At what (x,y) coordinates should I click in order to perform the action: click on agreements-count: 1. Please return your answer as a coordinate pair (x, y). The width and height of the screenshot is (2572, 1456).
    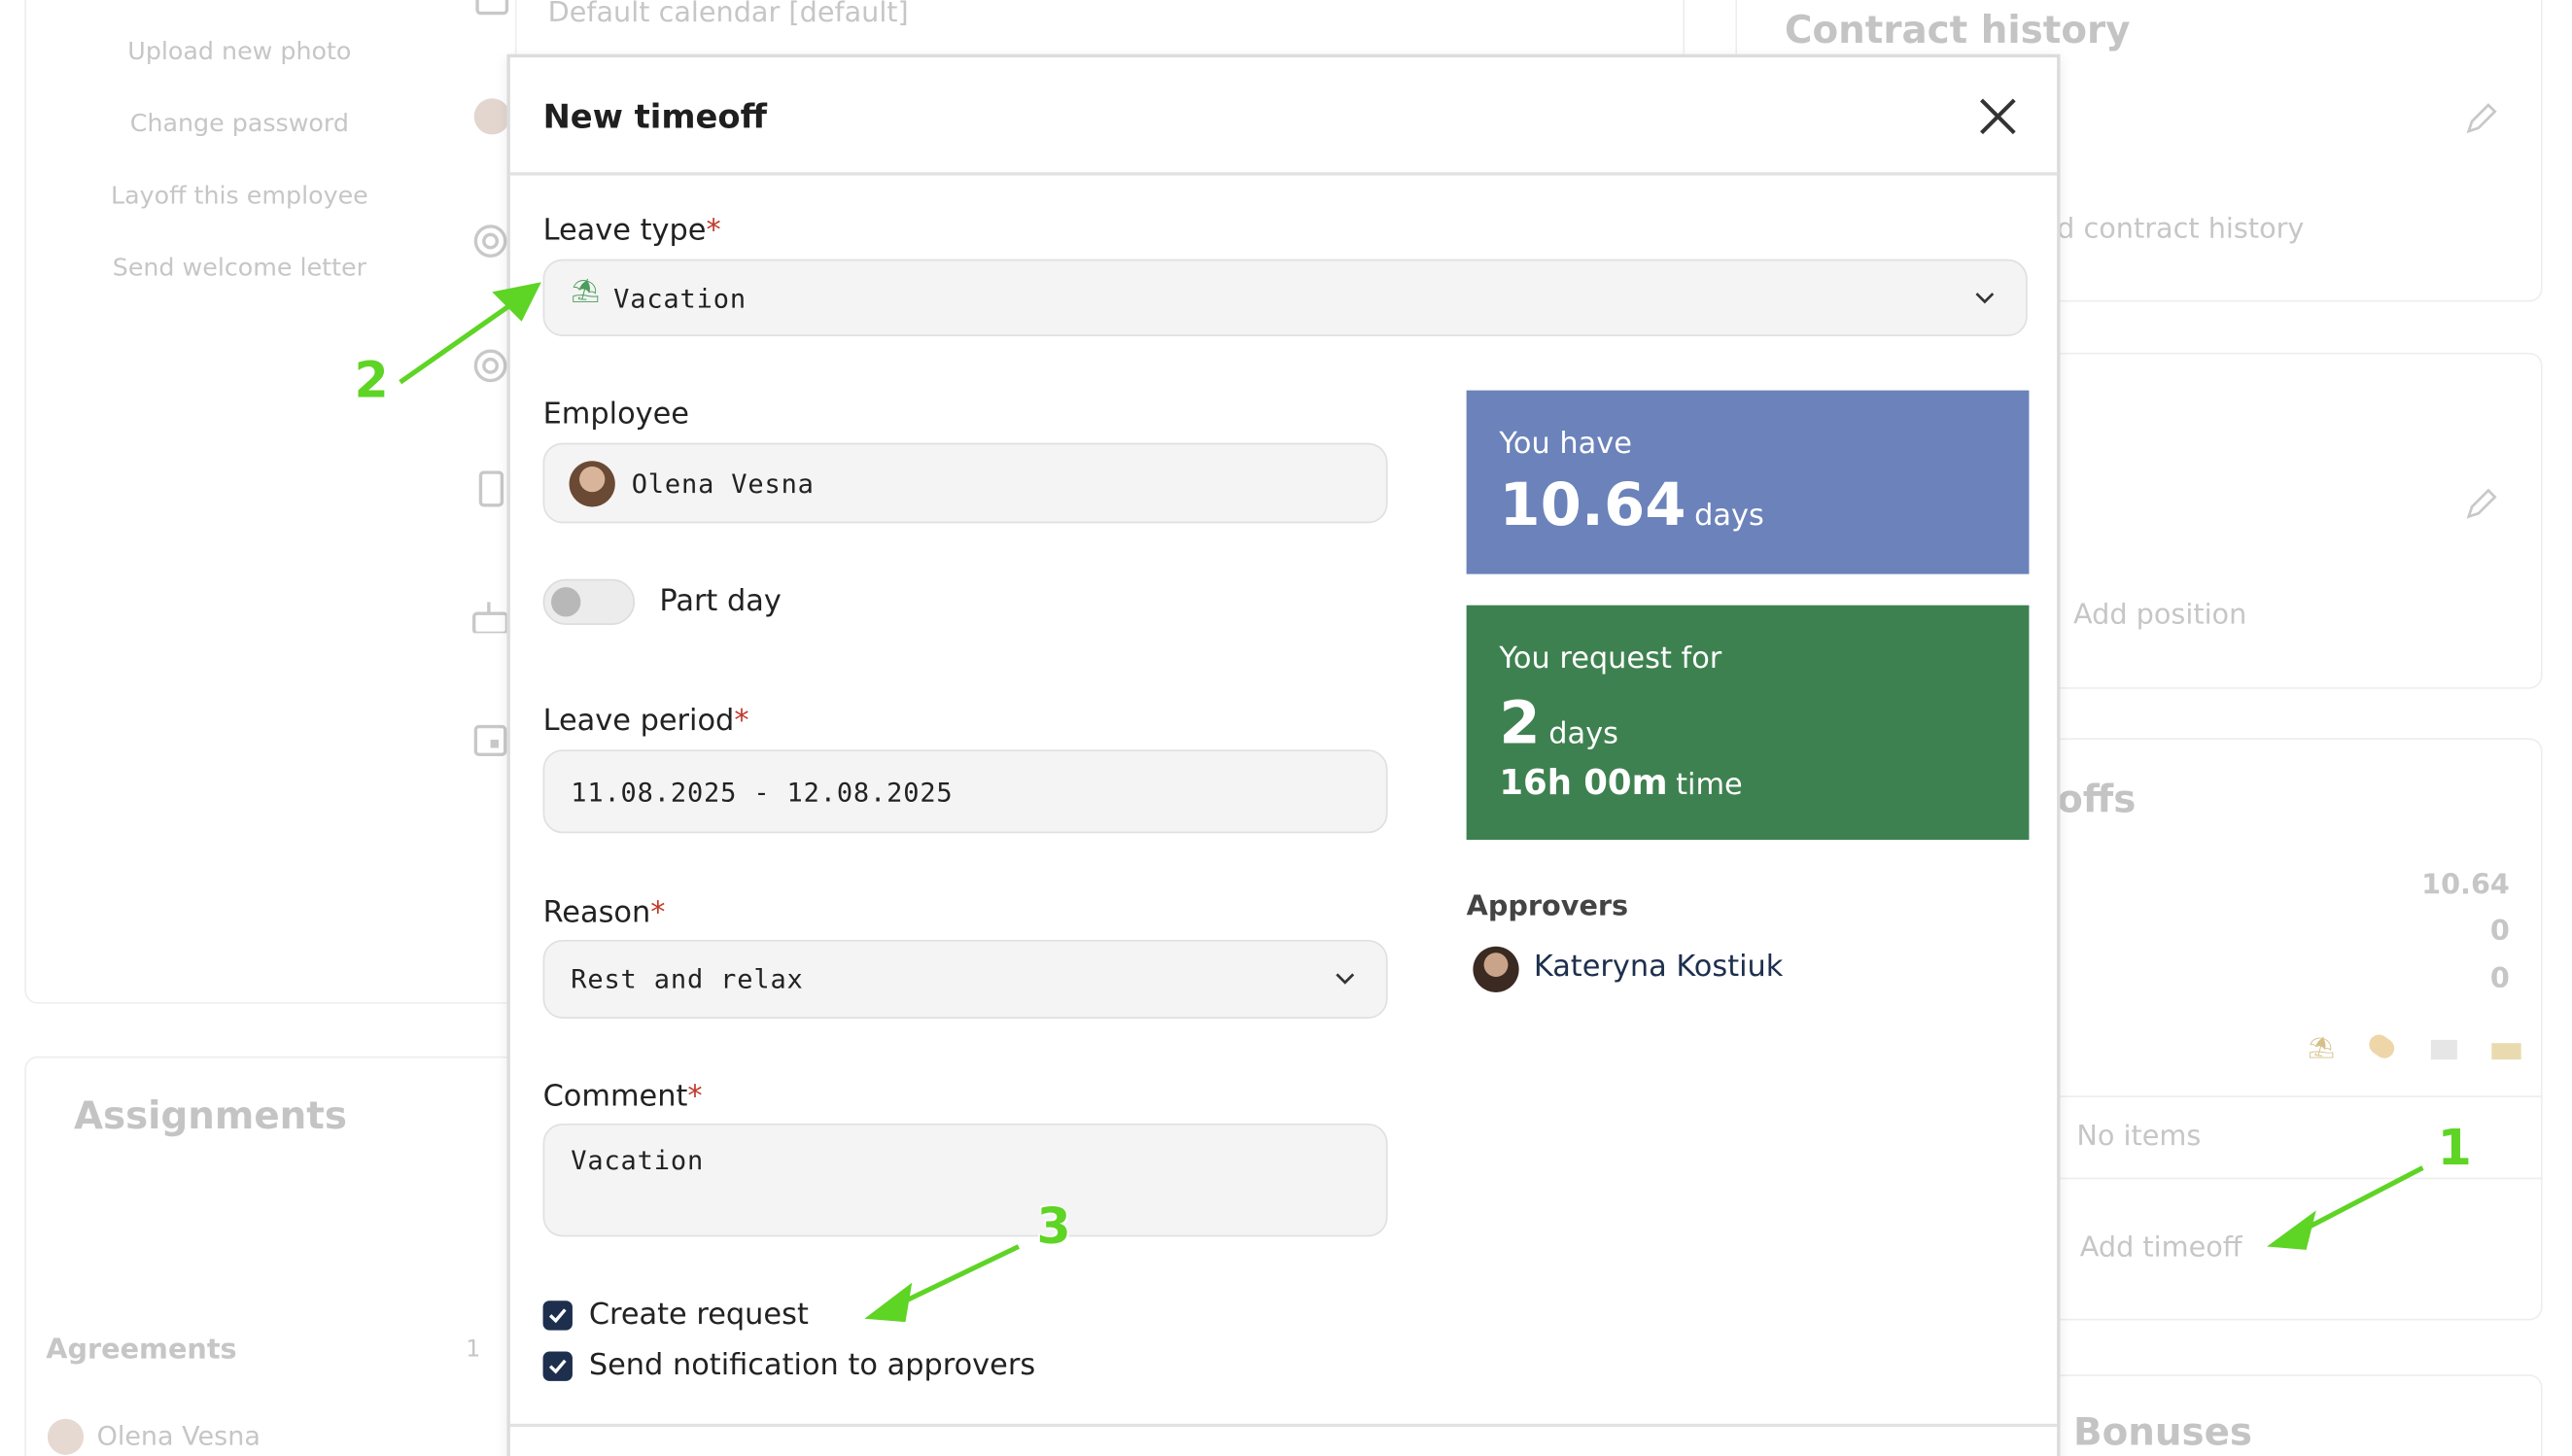
    Looking at the image, I should click on (473, 1350).